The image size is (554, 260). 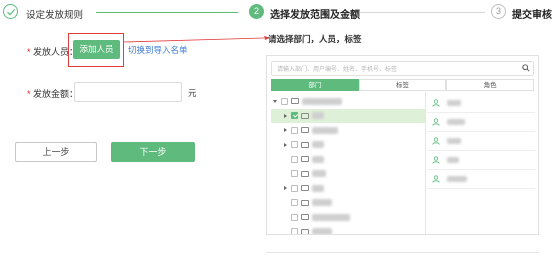 I want to click on step1-done-icon, so click(x=10, y=11).